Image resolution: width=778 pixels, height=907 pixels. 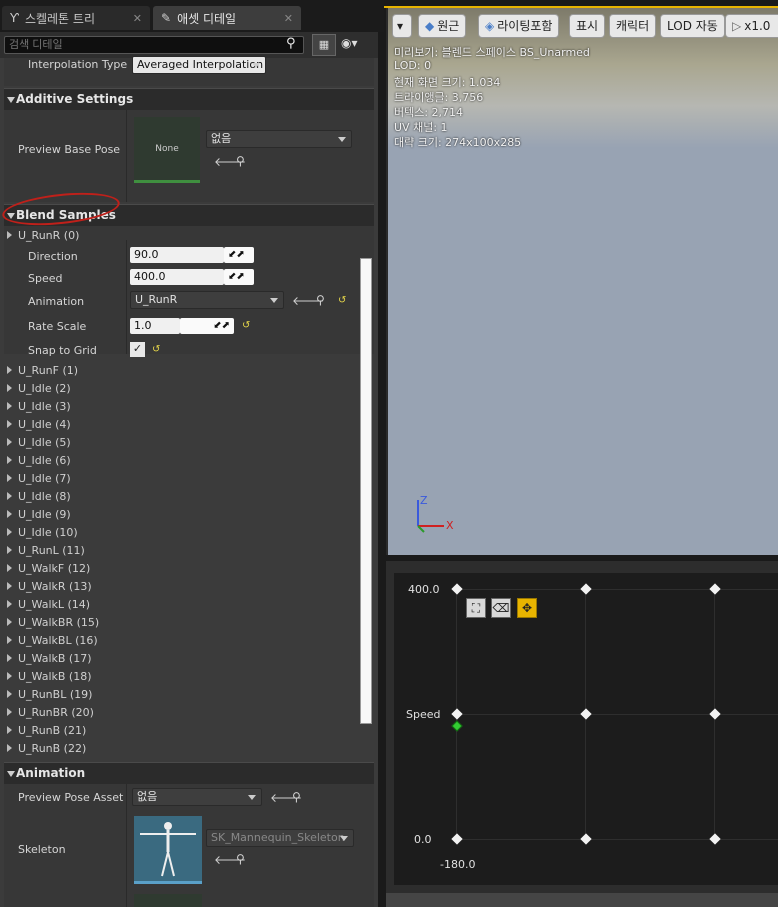 What do you see at coordinates (177, 277) in the screenshot?
I see `speed-field: 400.0` at bounding box center [177, 277].